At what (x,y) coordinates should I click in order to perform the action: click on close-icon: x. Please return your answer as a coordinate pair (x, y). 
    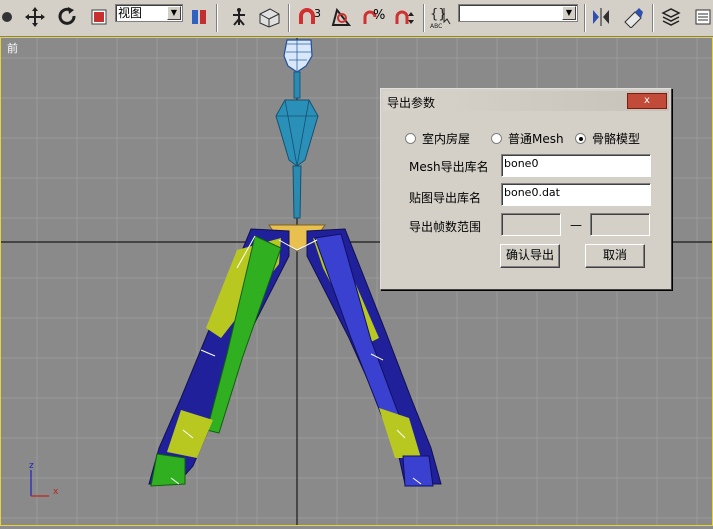
    Looking at the image, I should click on (647, 100).